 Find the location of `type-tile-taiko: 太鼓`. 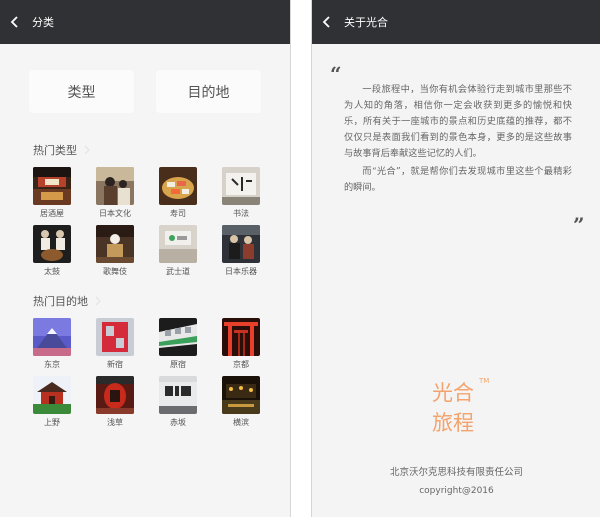

type-tile-taiko: 太鼓 is located at coordinates (52, 251).